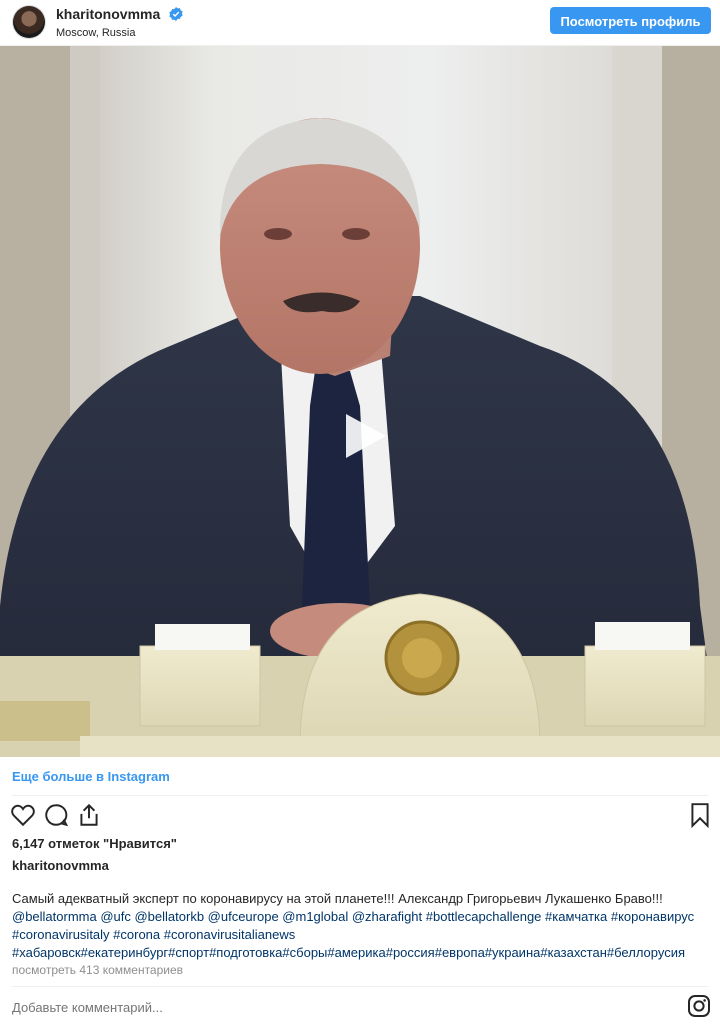 The image size is (720, 1024). What do you see at coordinates (360, 816) in the screenshot?
I see `action-bar` at bounding box center [360, 816].